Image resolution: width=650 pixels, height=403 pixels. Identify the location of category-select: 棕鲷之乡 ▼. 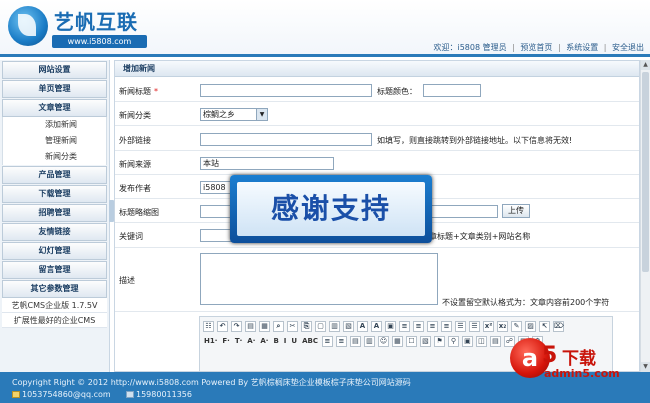
(234, 114).